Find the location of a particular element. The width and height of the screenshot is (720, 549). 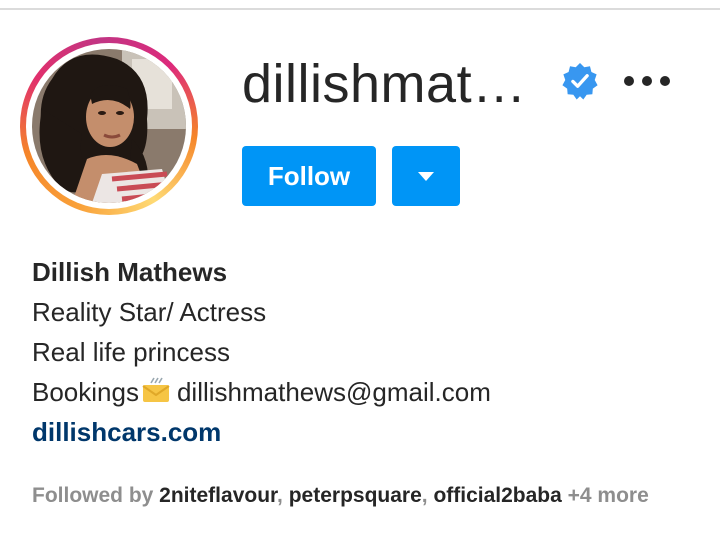

followed-by-more: +4 more is located at coordinates (605, 495).